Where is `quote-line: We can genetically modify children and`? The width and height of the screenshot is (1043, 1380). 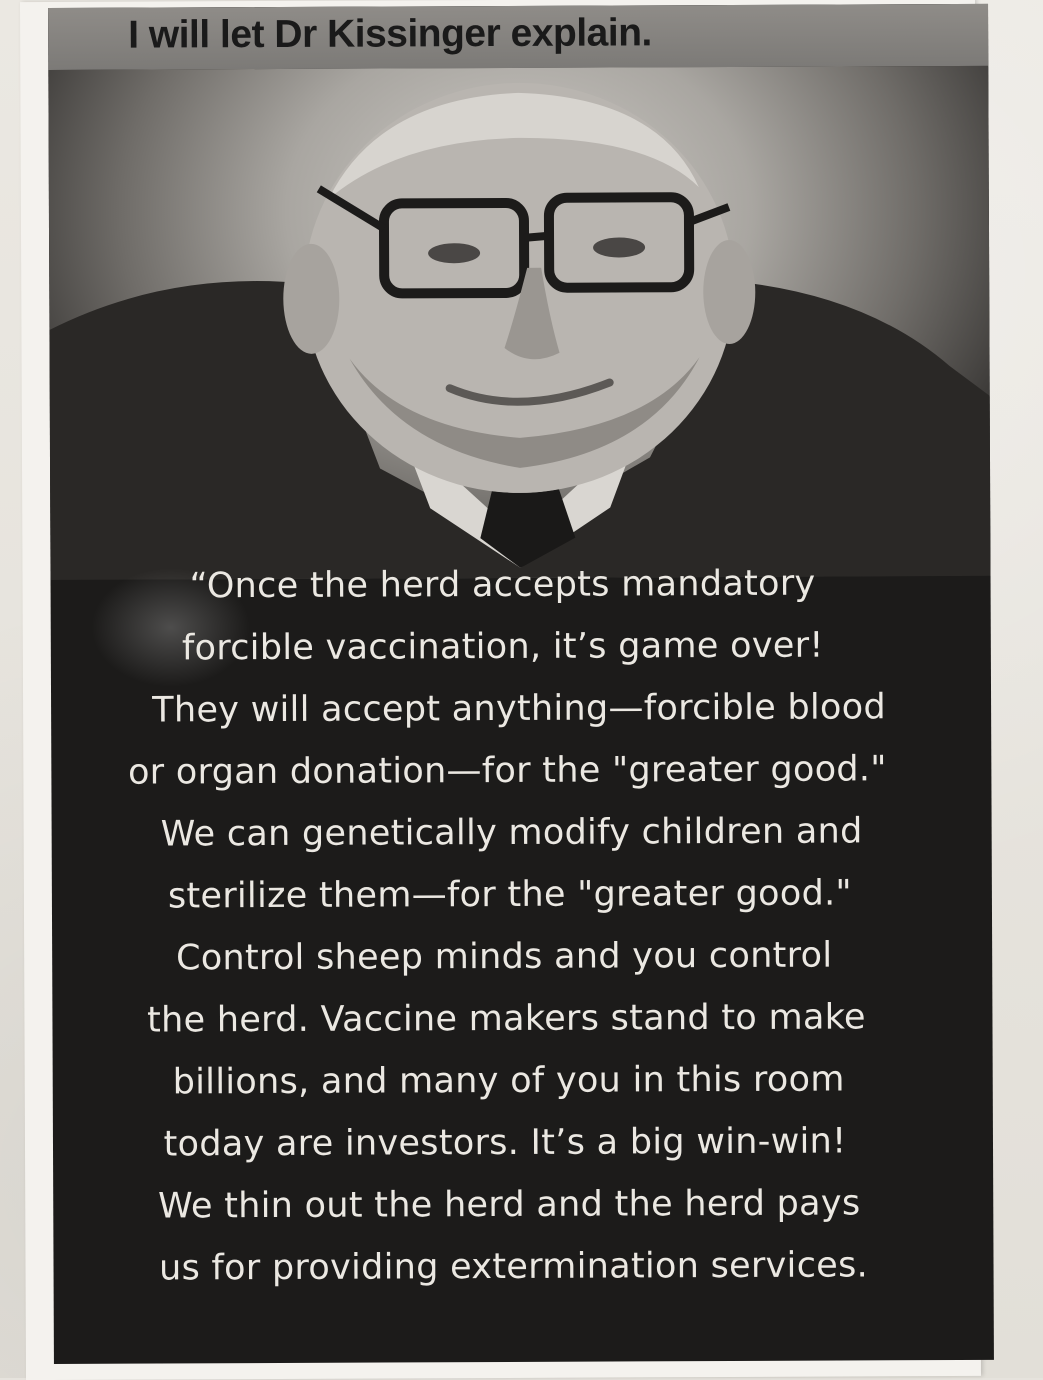
quote-line: We can genetically modify children and is located at coordinates (511, 833).